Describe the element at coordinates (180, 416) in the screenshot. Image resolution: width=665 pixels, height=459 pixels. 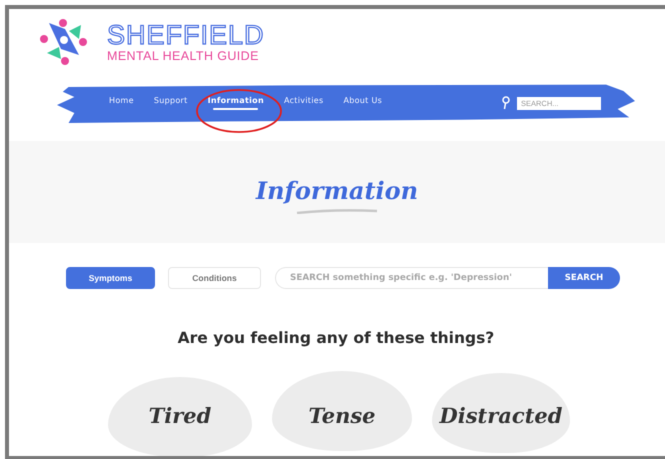
I see `feeling-option: Tired` at that location.